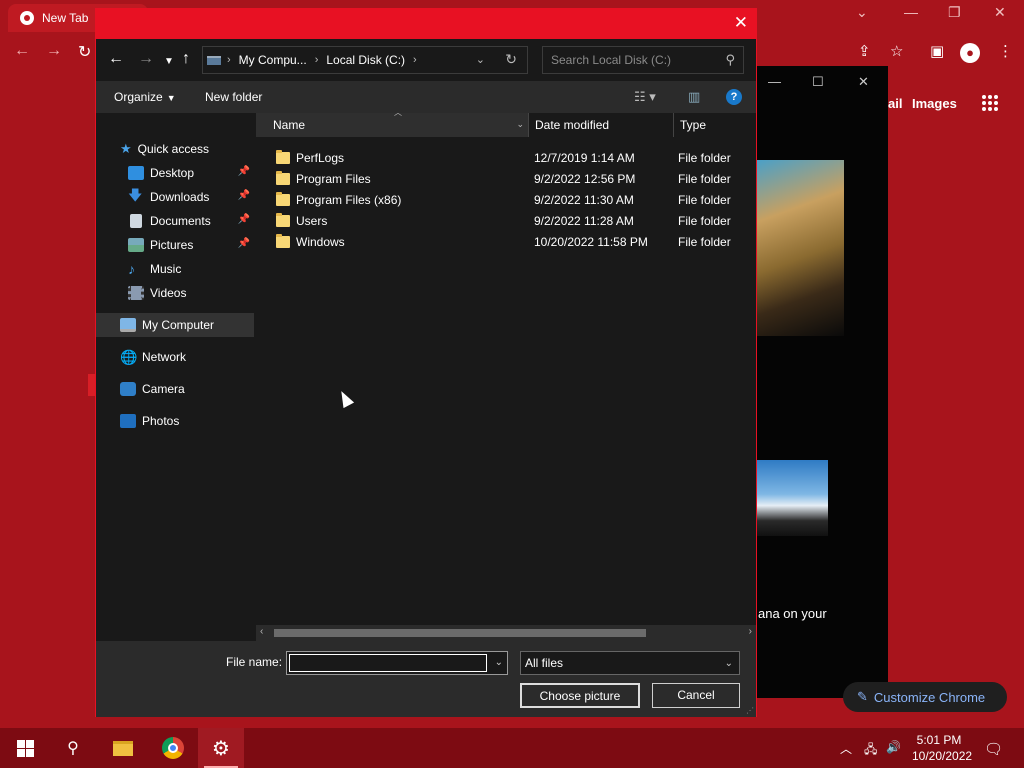  I want to click on nav-item-photos: Photos, so click(175, 421).